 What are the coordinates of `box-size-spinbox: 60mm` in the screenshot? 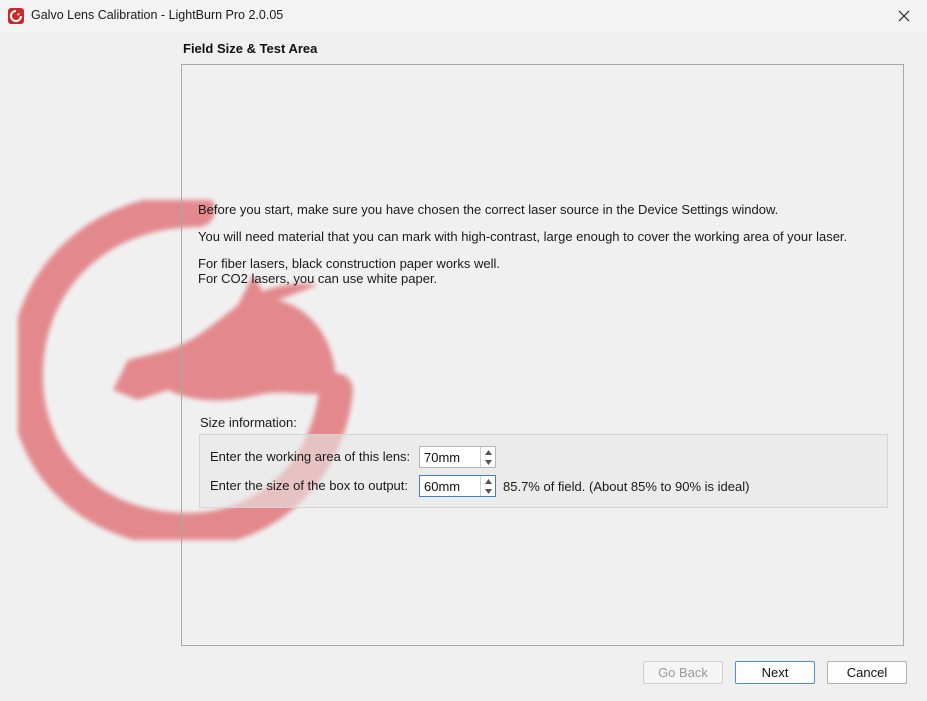 It's located at (457, 486).